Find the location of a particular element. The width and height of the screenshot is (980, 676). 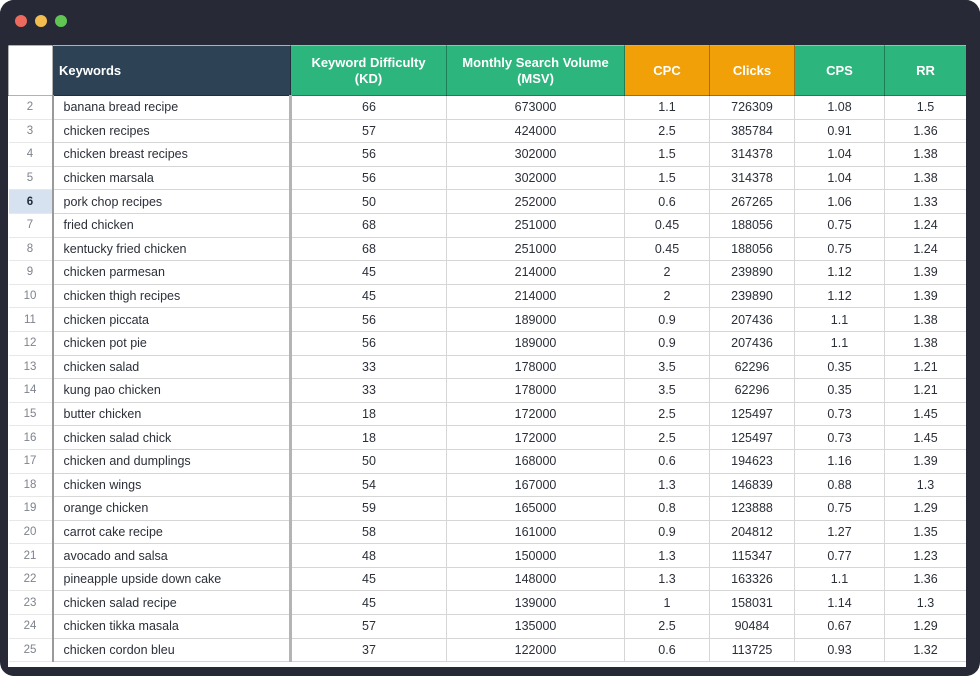

cell-kd: 18 is located at coordinates (368, 414).